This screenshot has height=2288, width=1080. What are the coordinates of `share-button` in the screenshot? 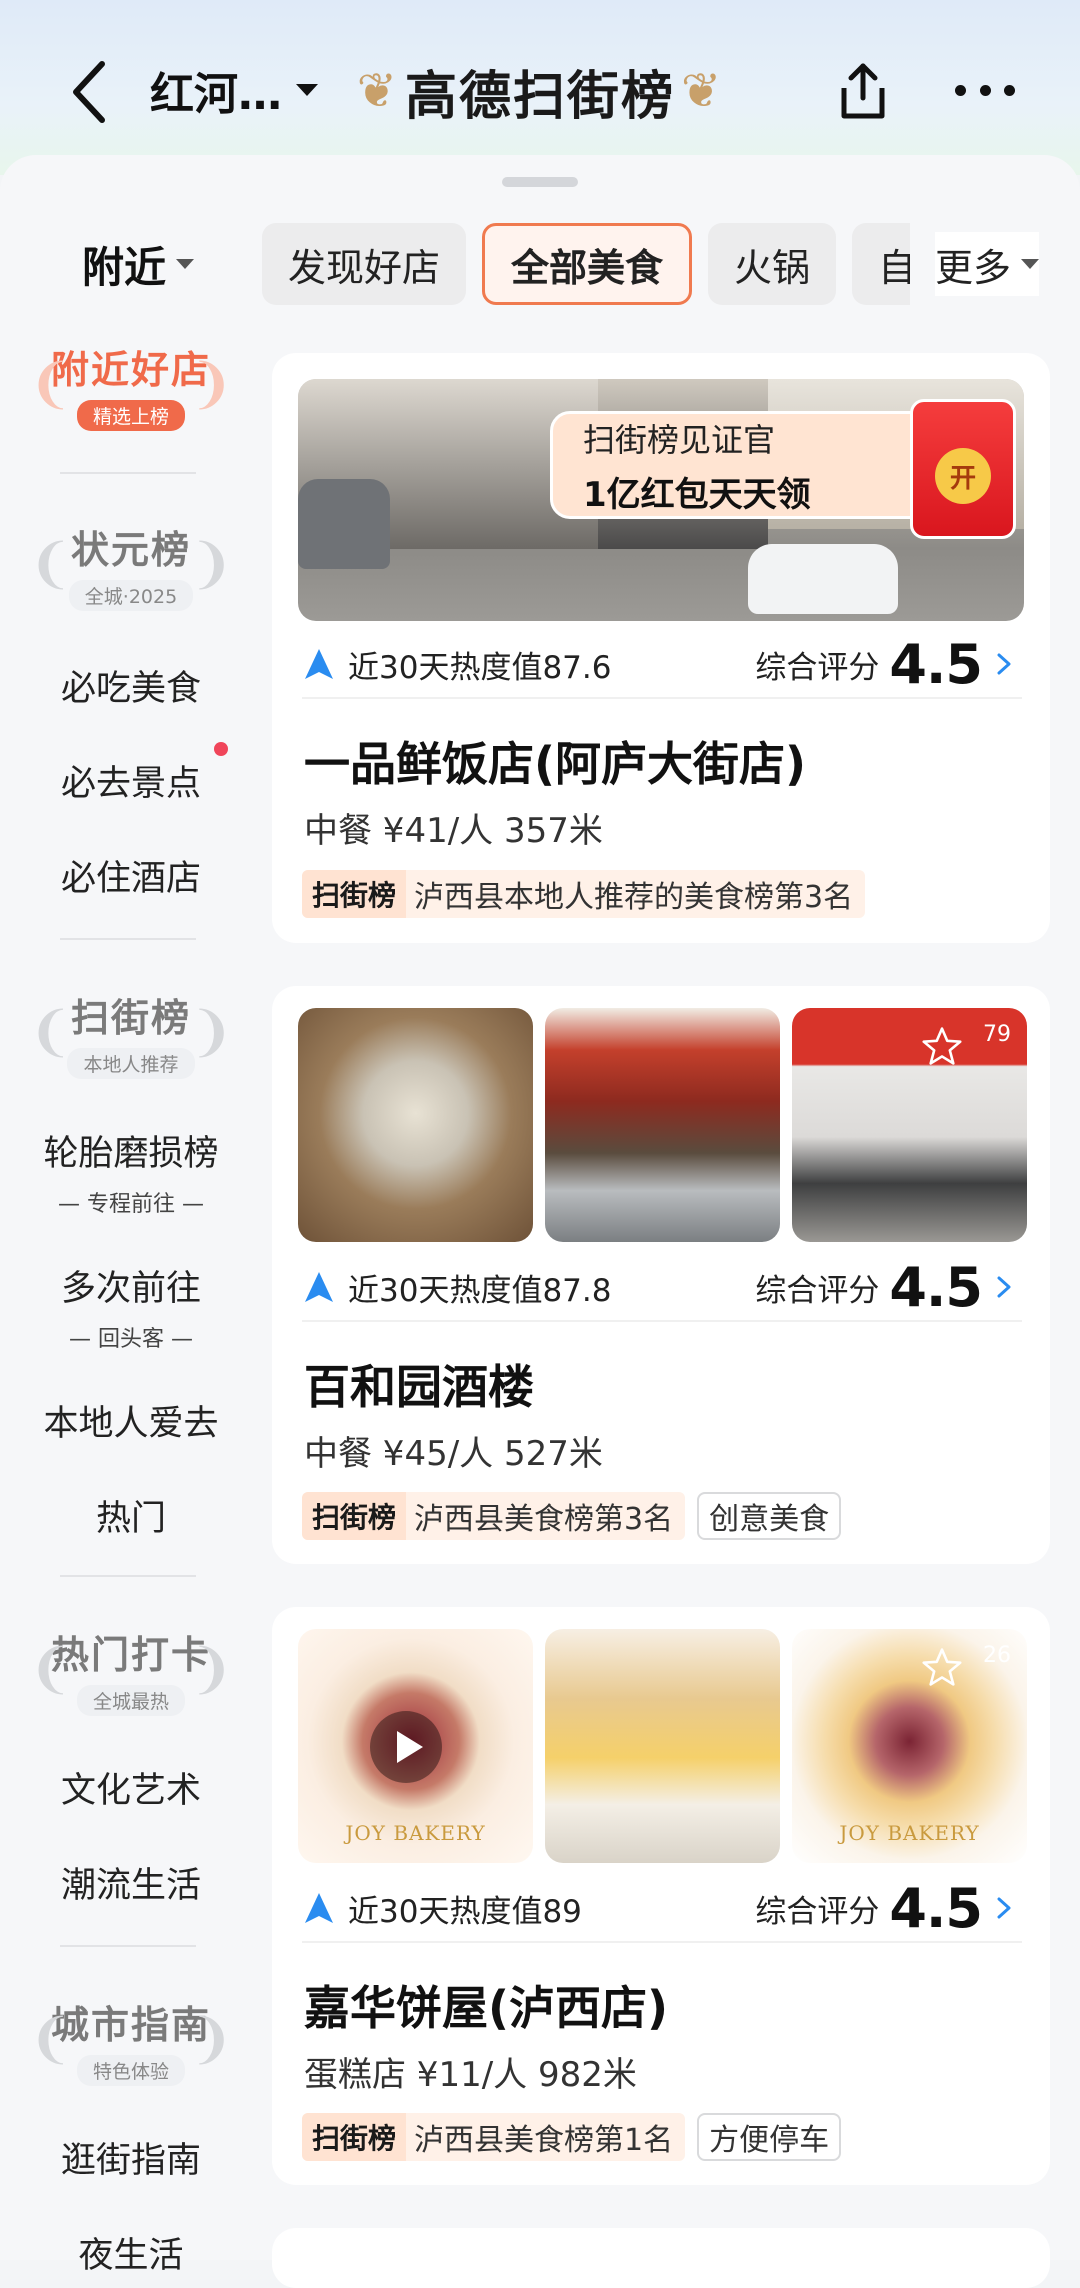 It's located at (863, 91).